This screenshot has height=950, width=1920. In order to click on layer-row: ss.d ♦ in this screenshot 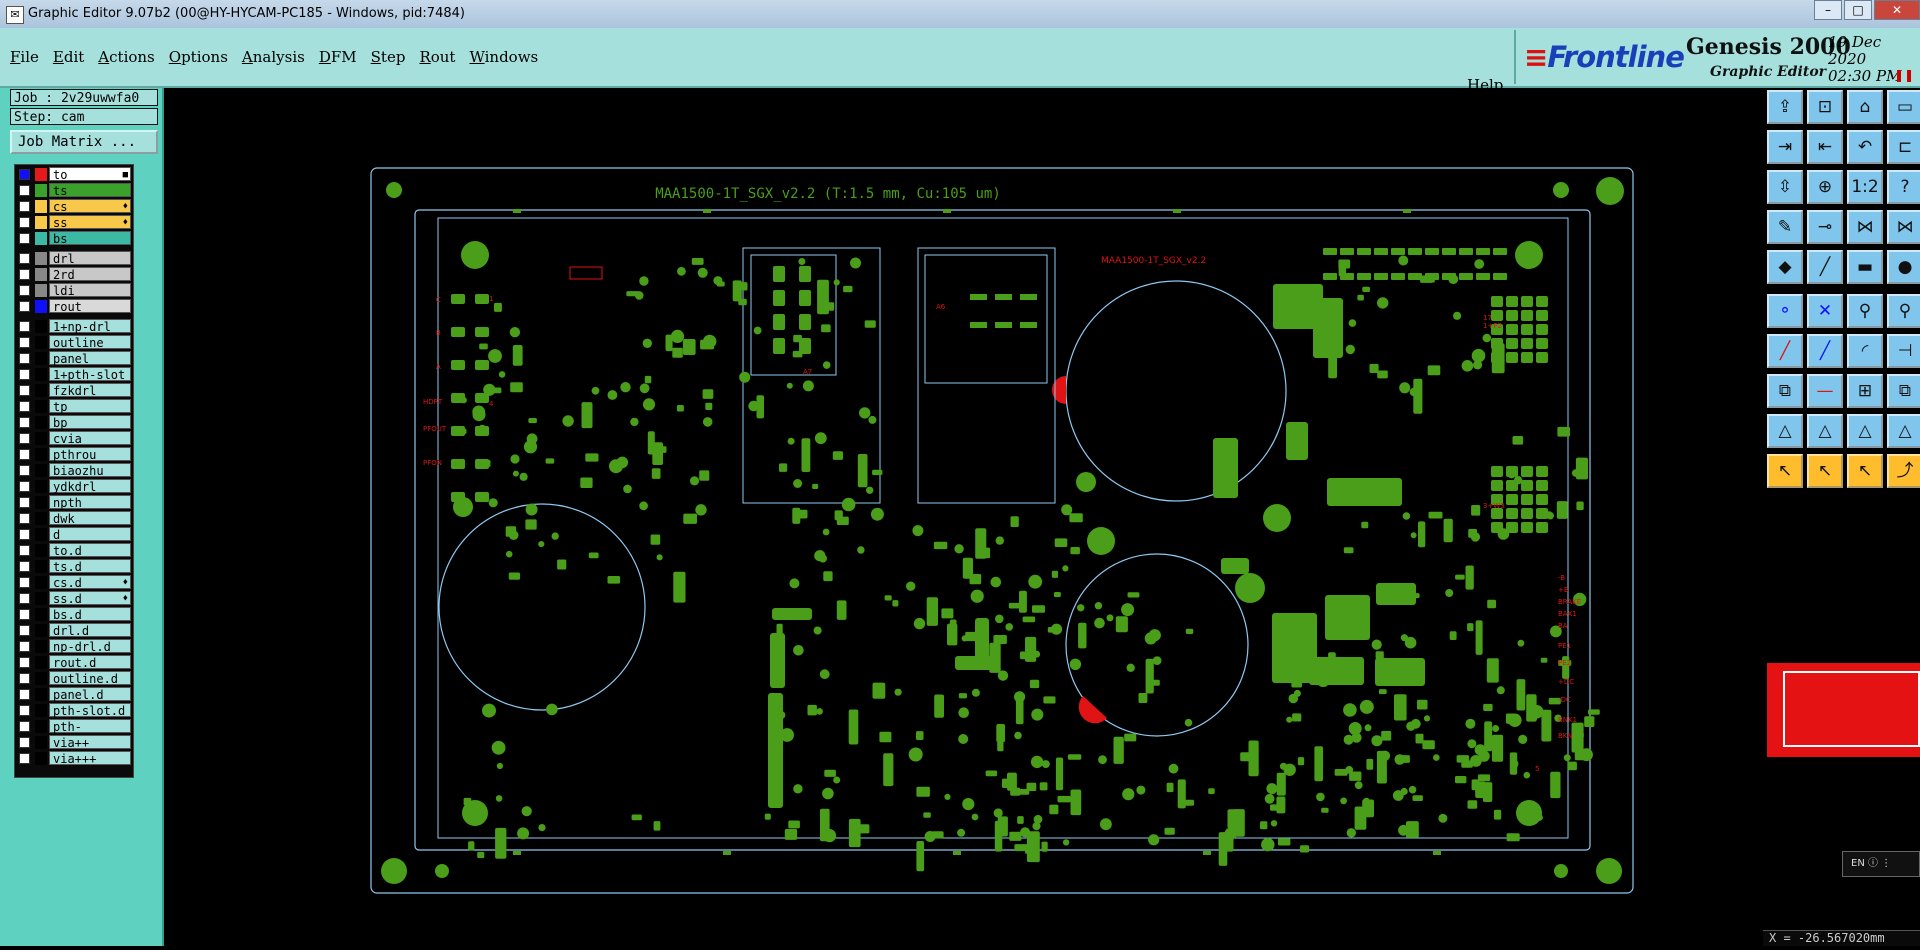, I will do `click(74, 598)`.